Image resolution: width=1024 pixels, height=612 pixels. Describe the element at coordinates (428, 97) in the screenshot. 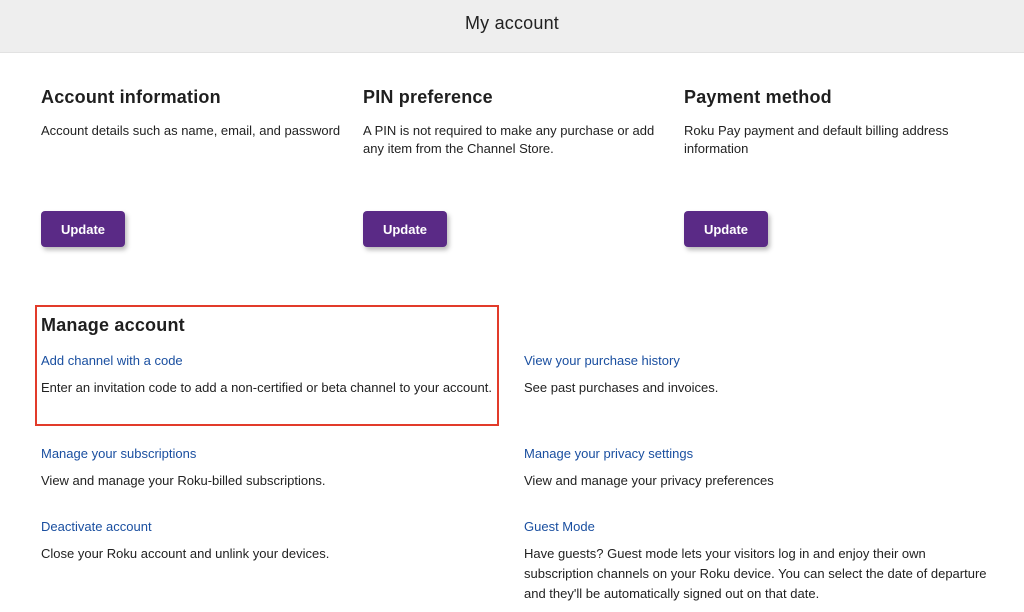

I see `pin-preference-title: PIN preference` at that location.